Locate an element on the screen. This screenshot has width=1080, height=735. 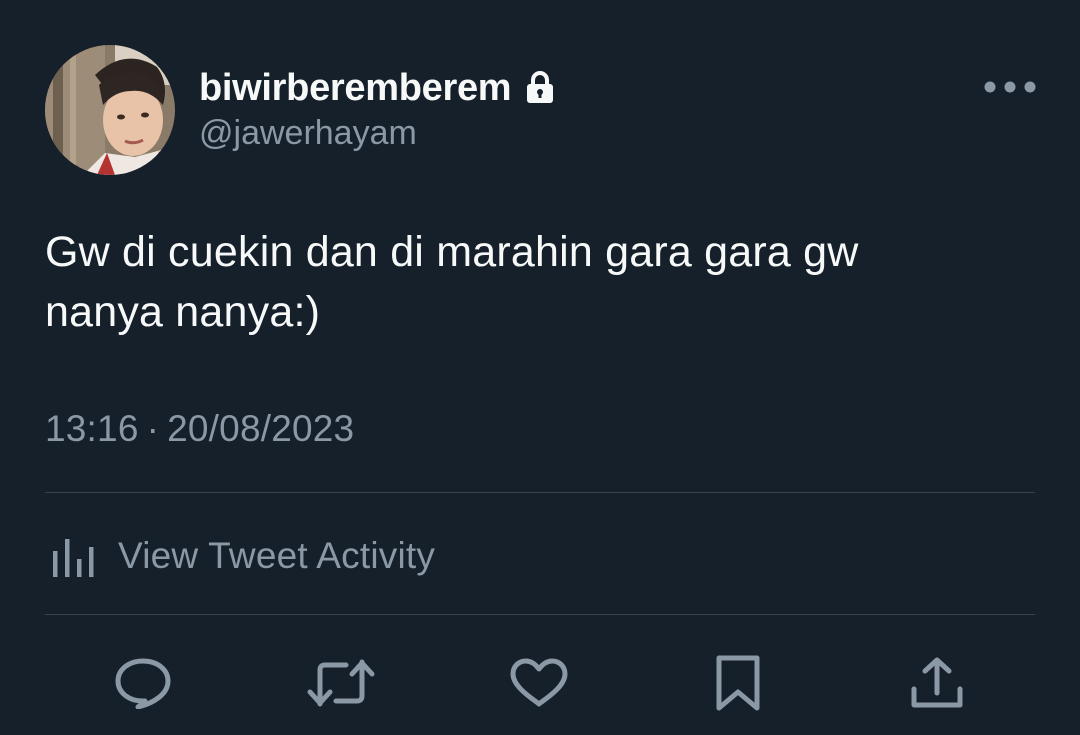
share-button is located at coordinates (937, 683).